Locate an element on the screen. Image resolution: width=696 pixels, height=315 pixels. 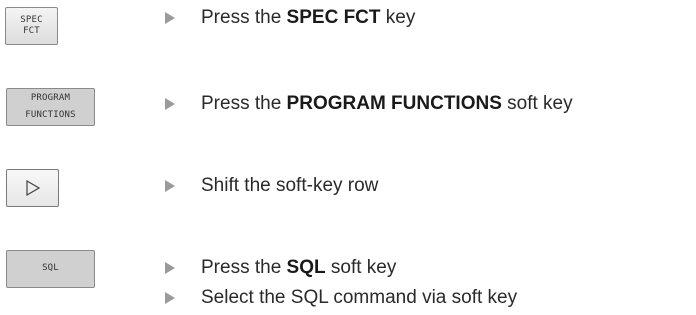
step-4-post: soft key is located at coordinates (361, 267).